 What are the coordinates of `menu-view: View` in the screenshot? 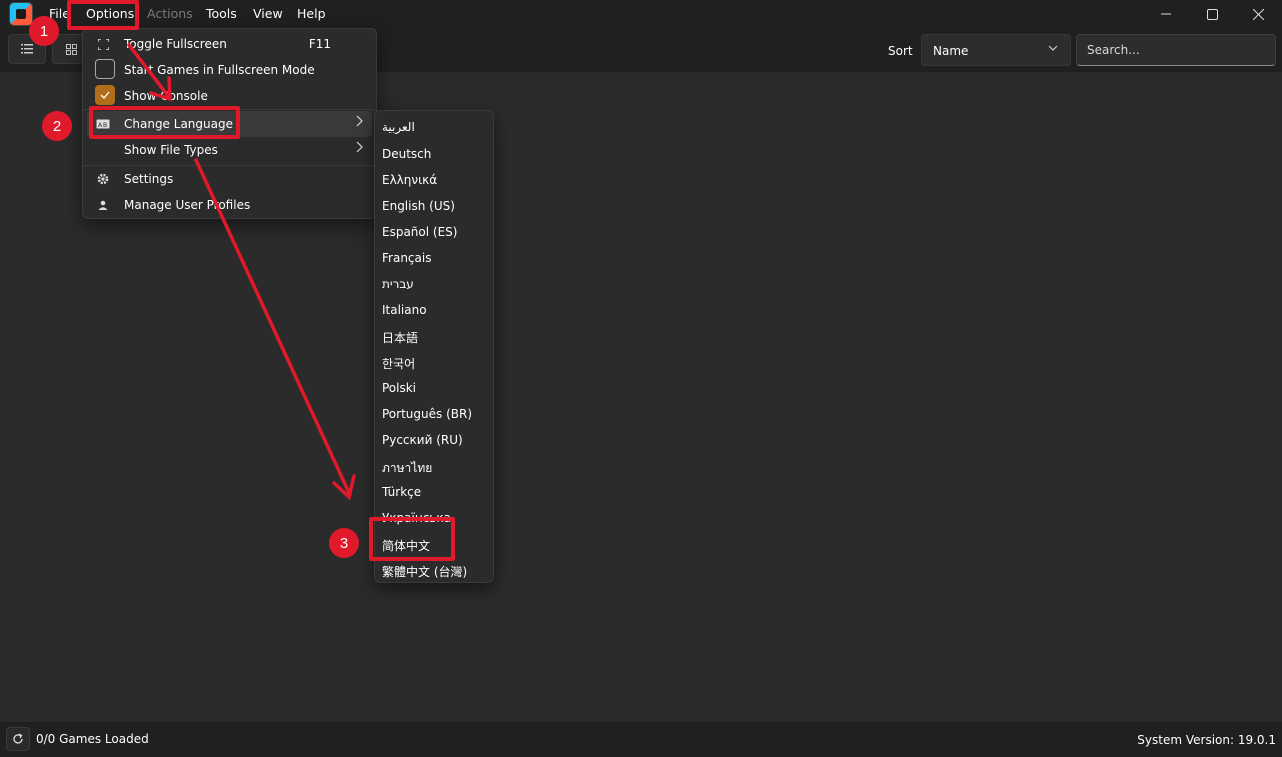 It's located at (268, 14).